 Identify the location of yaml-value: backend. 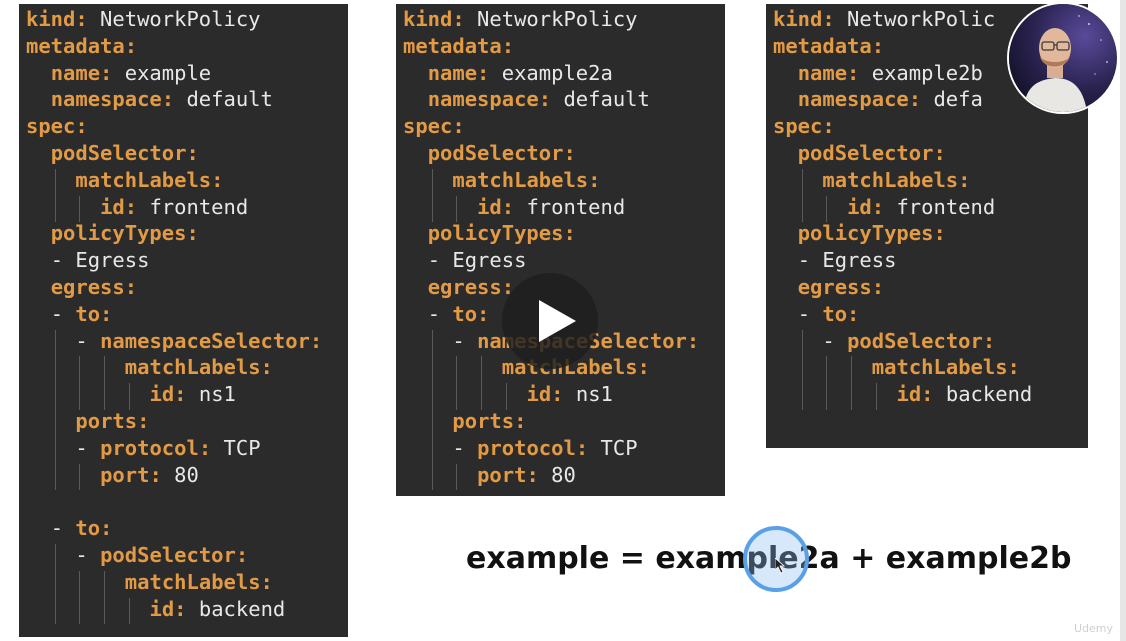
(983, 394).